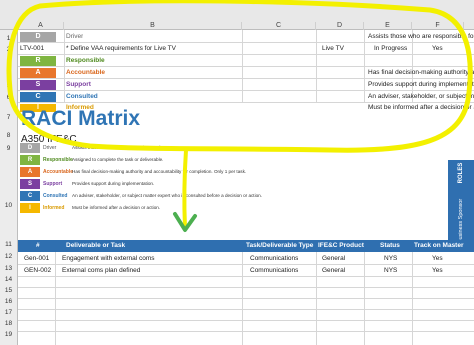 The image size is (474, 345). I want to click on row-number: 1, so click(8, 38).